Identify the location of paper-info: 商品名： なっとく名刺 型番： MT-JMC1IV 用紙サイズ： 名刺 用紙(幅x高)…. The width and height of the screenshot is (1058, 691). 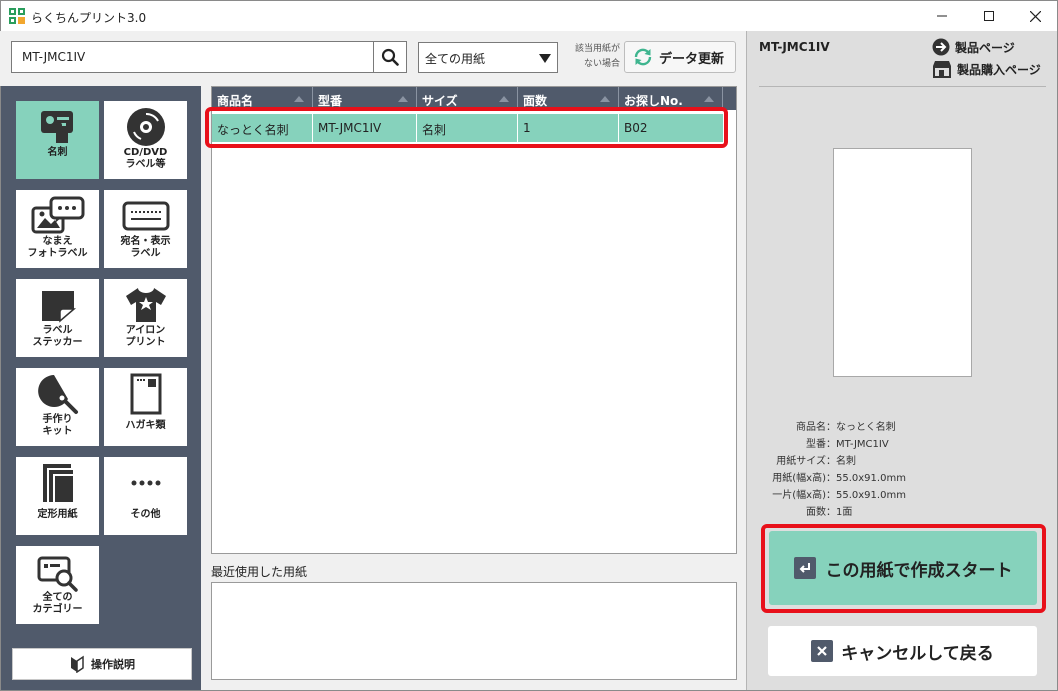
(896, 470).